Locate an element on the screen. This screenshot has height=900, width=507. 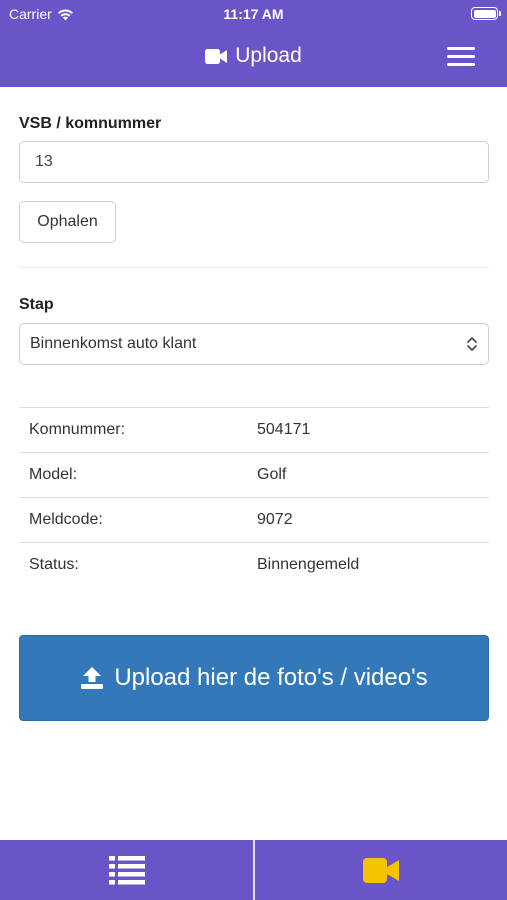
fetch-button: Ophalen is located at coordinates (67, 222).